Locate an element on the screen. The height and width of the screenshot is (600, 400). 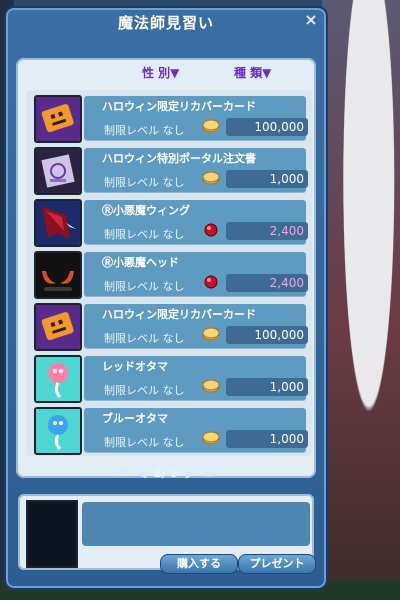
last-page-icon: ⏭ is located at coordinates (210, 473).